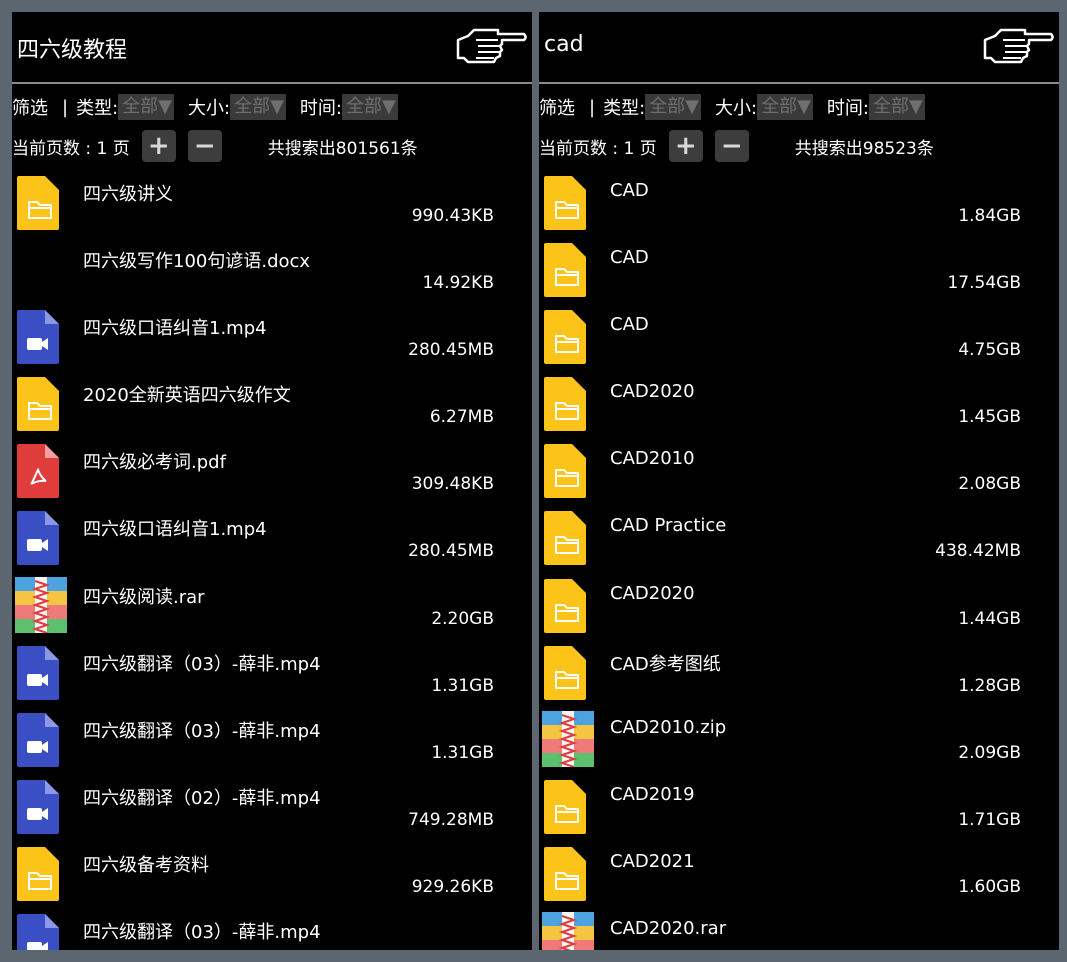 This screenshot has height=962, width=1067. What do you see at coordinates (272, 930) in the screenshot?
I see `file-list-item: 四六级翻译（03）-薛非.mp4` at bounding box center [272, 930].